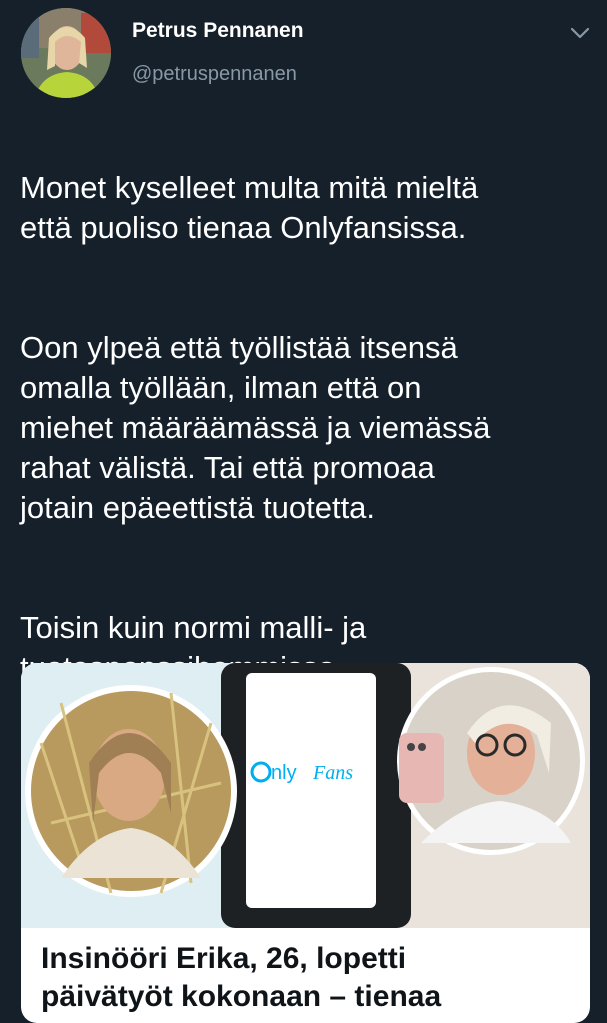 This screenshot has height=1023, width=607. What do you see at coordinates (284, 773) in the screenshot?
I see `logo-text-a: nly` at bounding box center [284, 773].